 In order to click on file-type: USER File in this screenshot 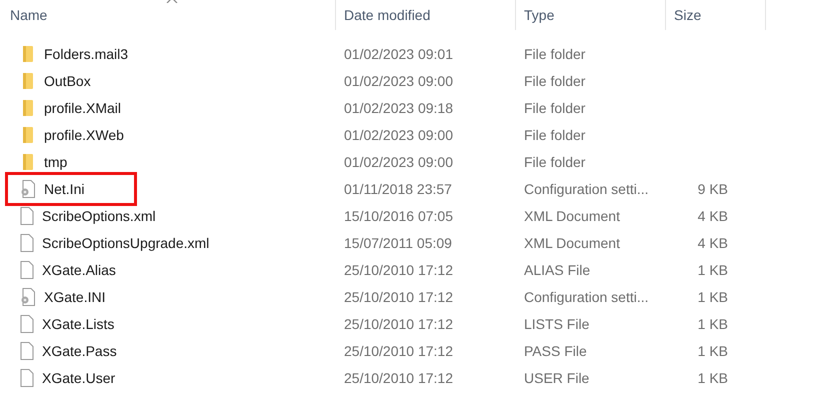, I will do `click(557, 378)`.